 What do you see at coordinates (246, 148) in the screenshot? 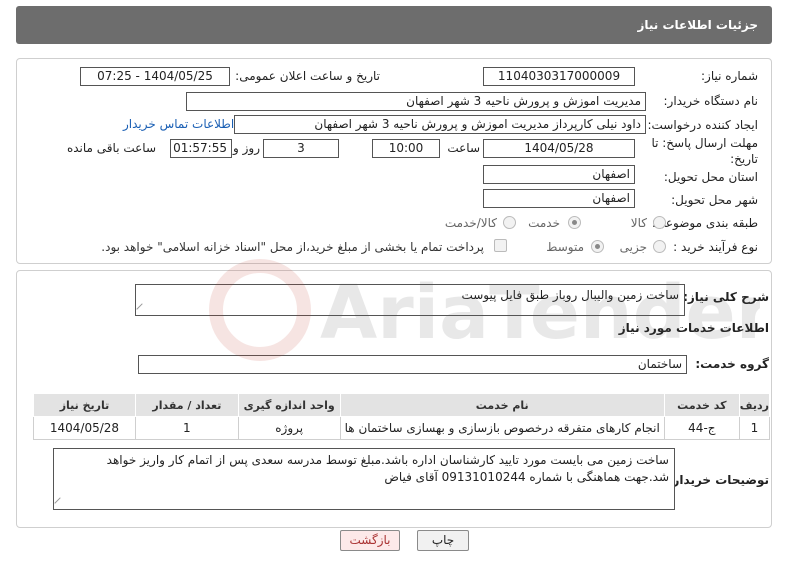
I see `days-label: روز و` at bounding box center [246, 148].